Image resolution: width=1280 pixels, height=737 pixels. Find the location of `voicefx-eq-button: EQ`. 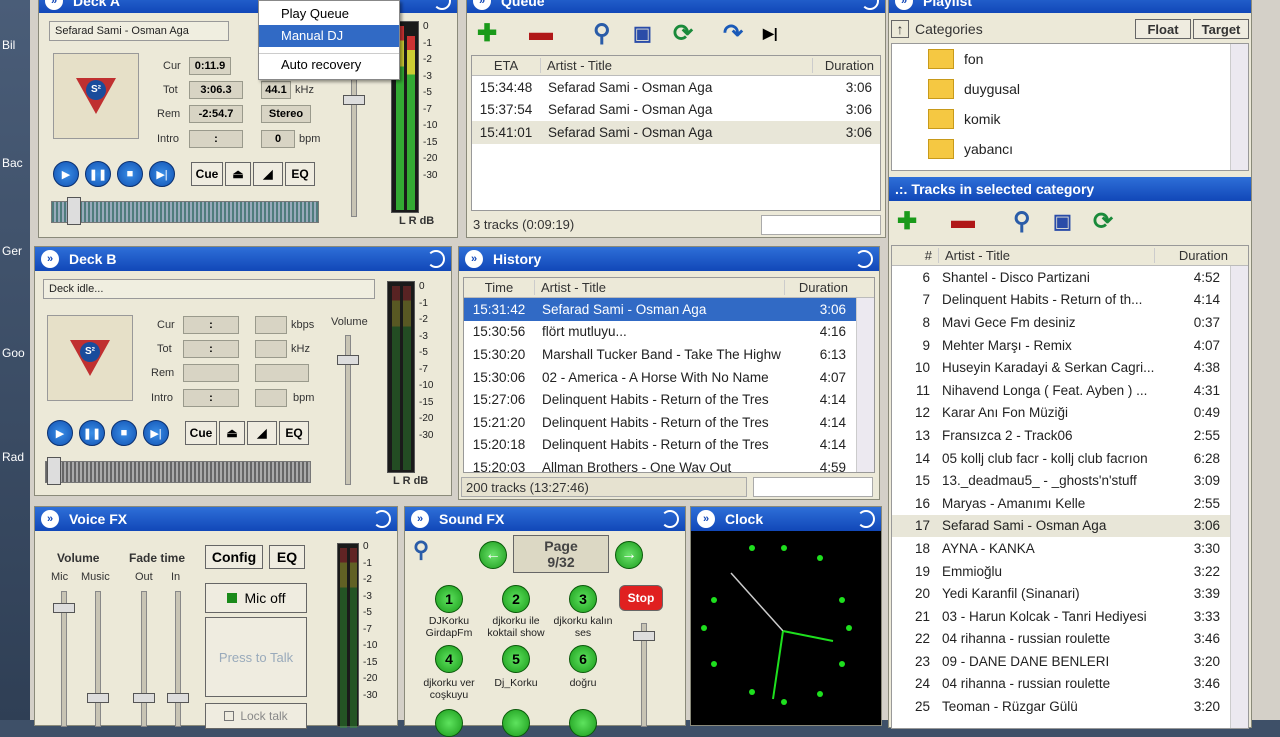

voicefx-eq-button: EQ is located at coordinates (287, 557).